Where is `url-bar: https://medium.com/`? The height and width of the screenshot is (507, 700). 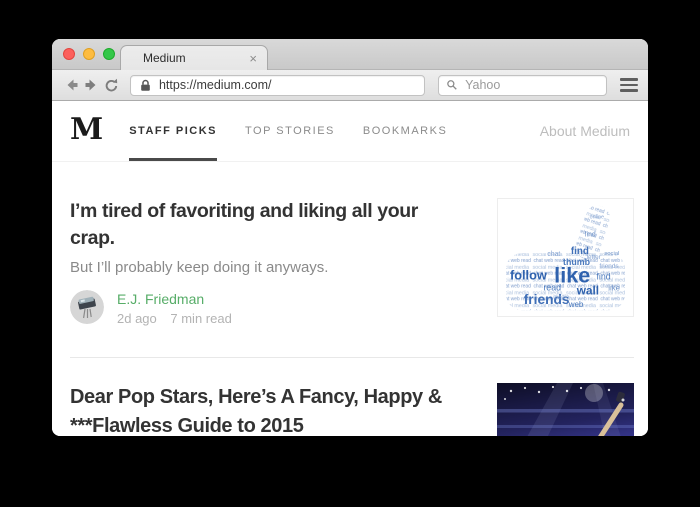 url-bar: https://medium.com/ is located at coordinates (277, 85).